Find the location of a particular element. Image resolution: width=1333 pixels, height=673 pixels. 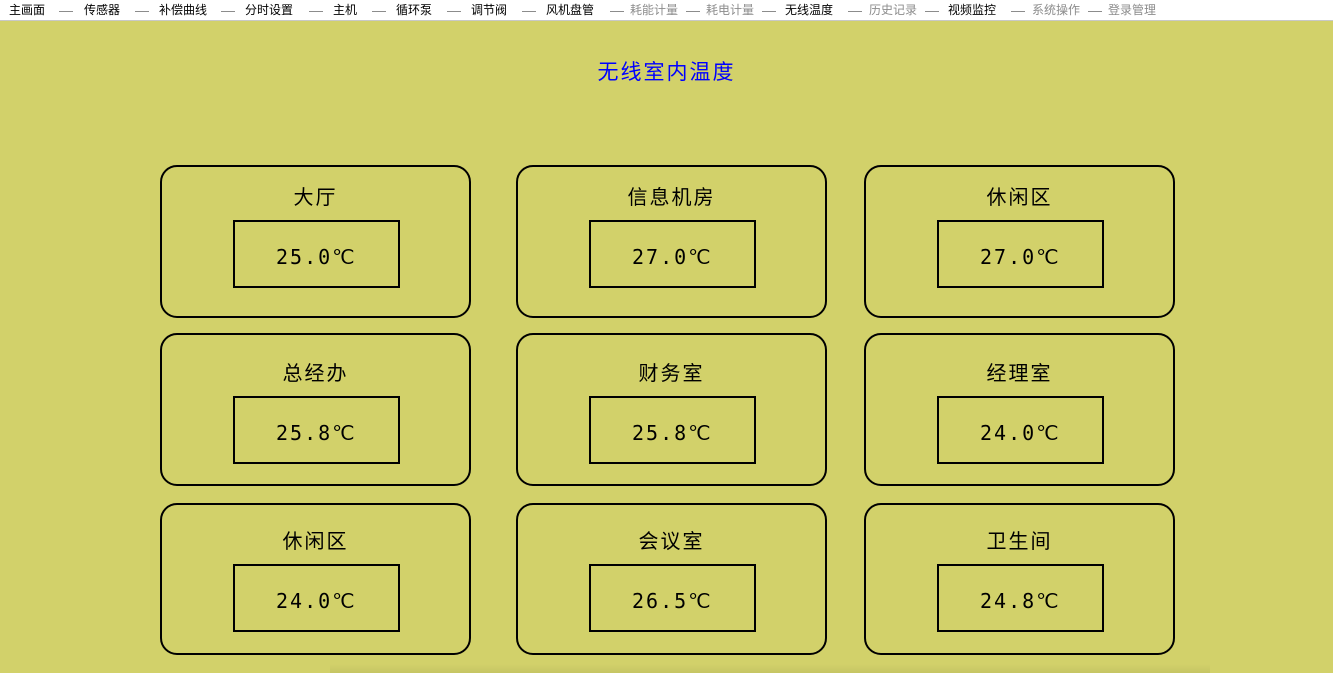

room-card-gm-office: 总经办 25.8℃ is located at coordinates (315, 409).